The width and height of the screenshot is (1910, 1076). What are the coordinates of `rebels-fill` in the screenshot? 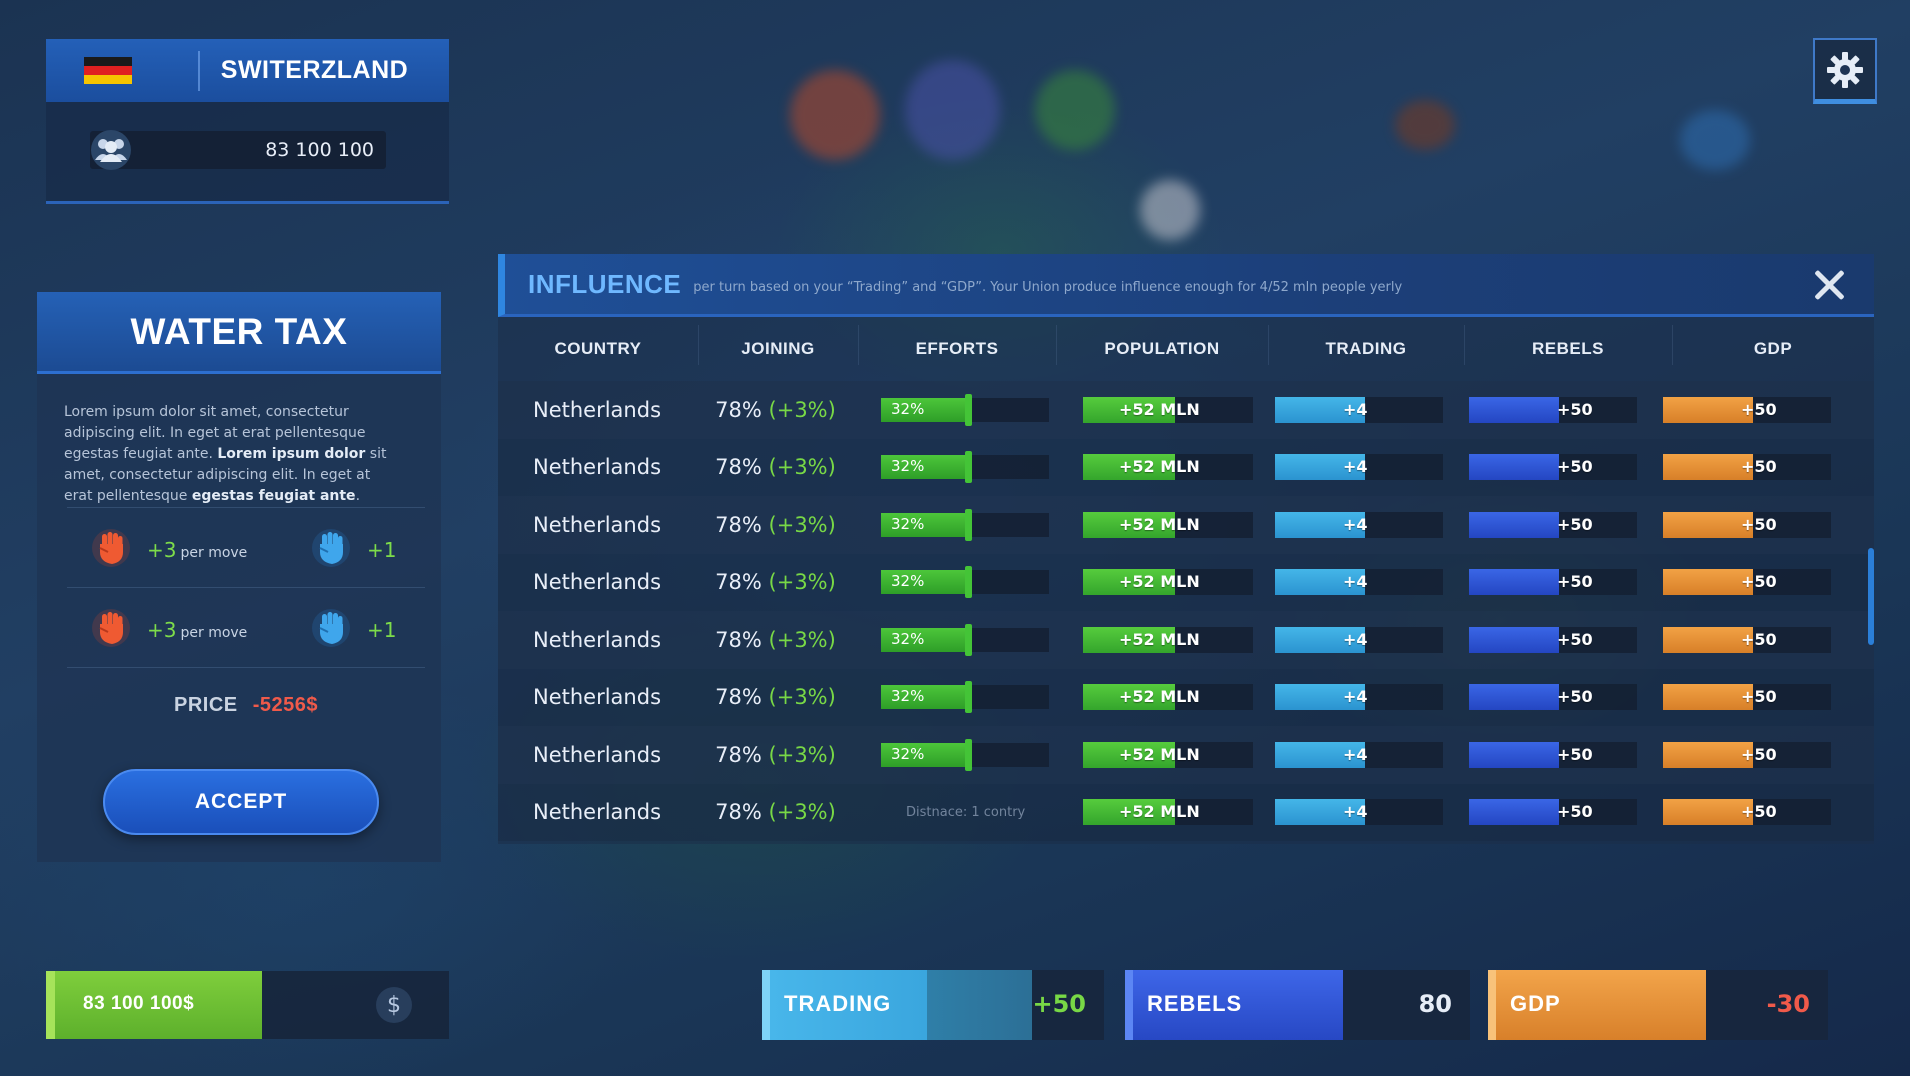 It's located at (1514, 409).